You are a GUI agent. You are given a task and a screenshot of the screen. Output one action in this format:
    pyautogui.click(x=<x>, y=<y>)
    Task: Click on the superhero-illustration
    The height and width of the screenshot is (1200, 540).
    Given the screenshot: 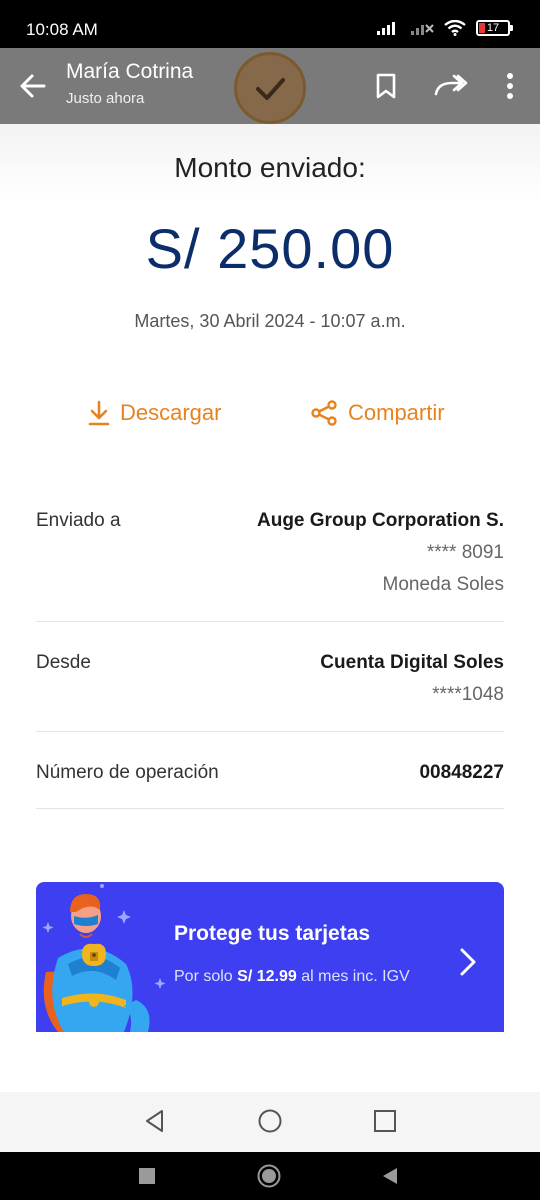 What is the action you would take?
    pyautogui.click(x=104, y=958)
    